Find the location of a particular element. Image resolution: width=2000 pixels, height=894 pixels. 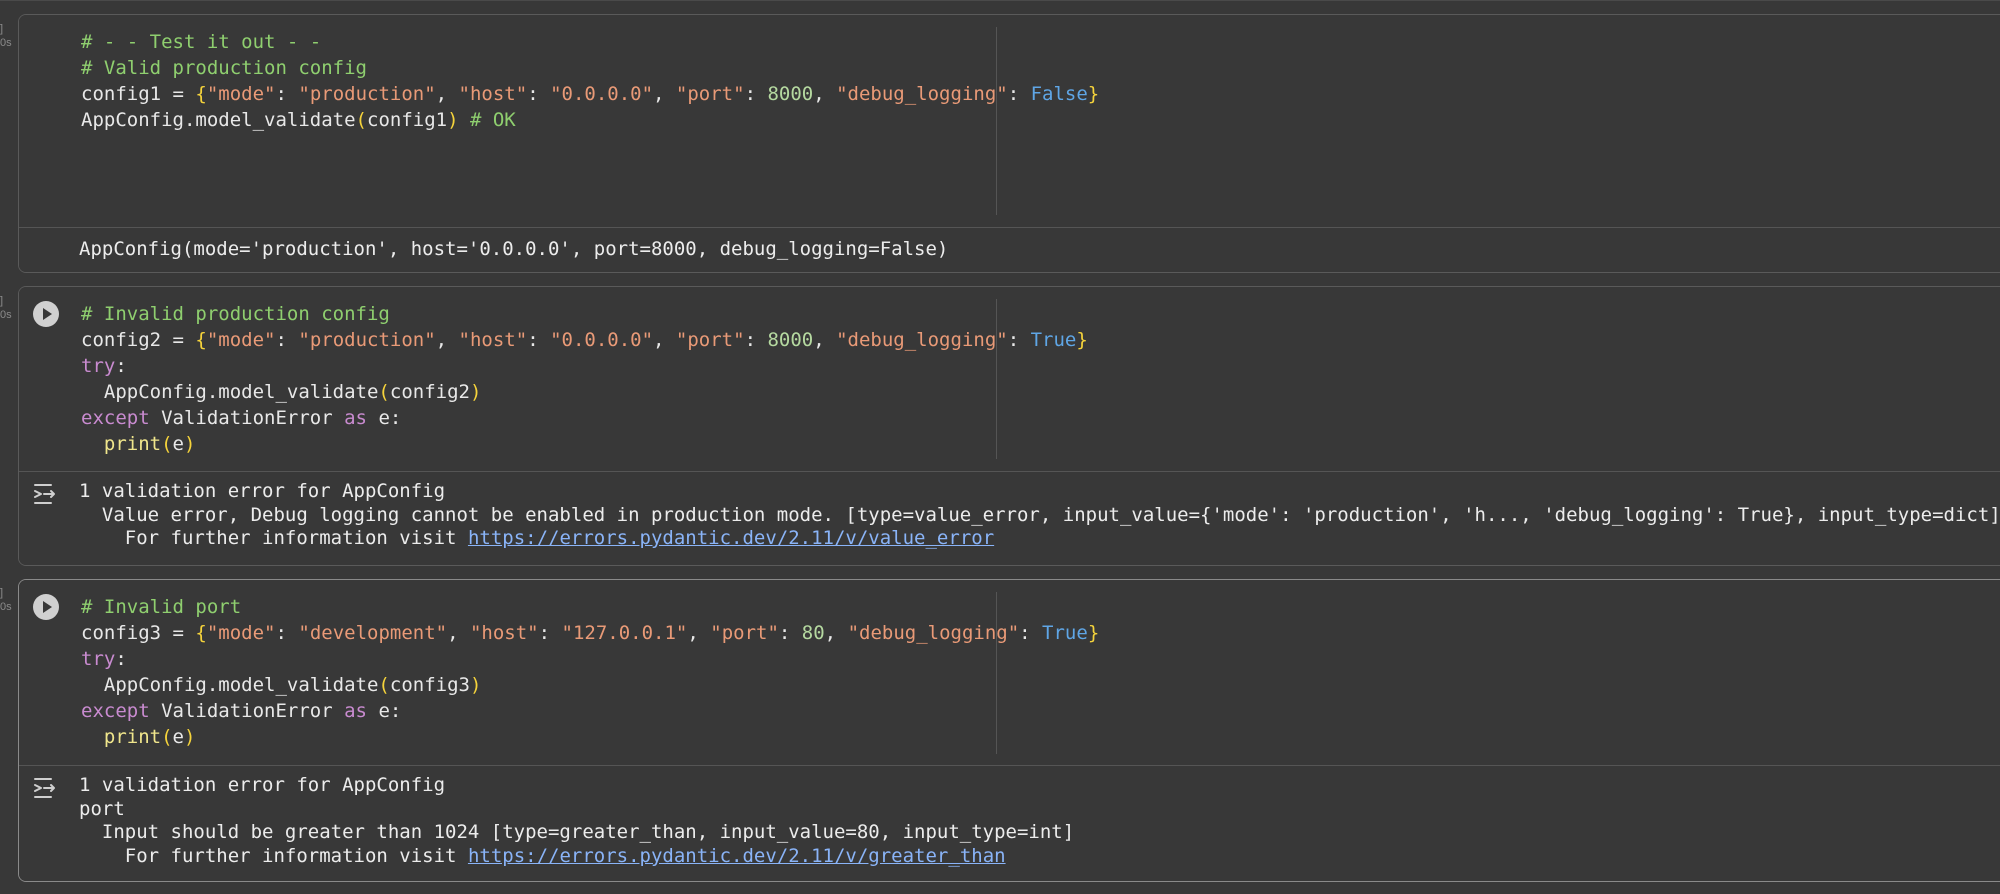

code-line: # - - Test it out - - is located at coordinates (201, 42).